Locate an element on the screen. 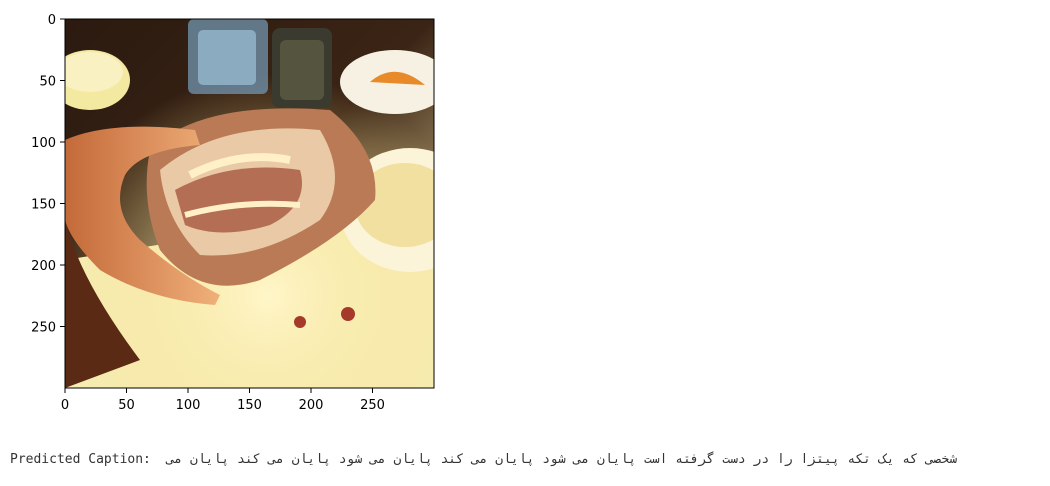 The height and width of the screenshot is (486, 1050). x-tick-label: 250 is located at coordinates (372, 405).